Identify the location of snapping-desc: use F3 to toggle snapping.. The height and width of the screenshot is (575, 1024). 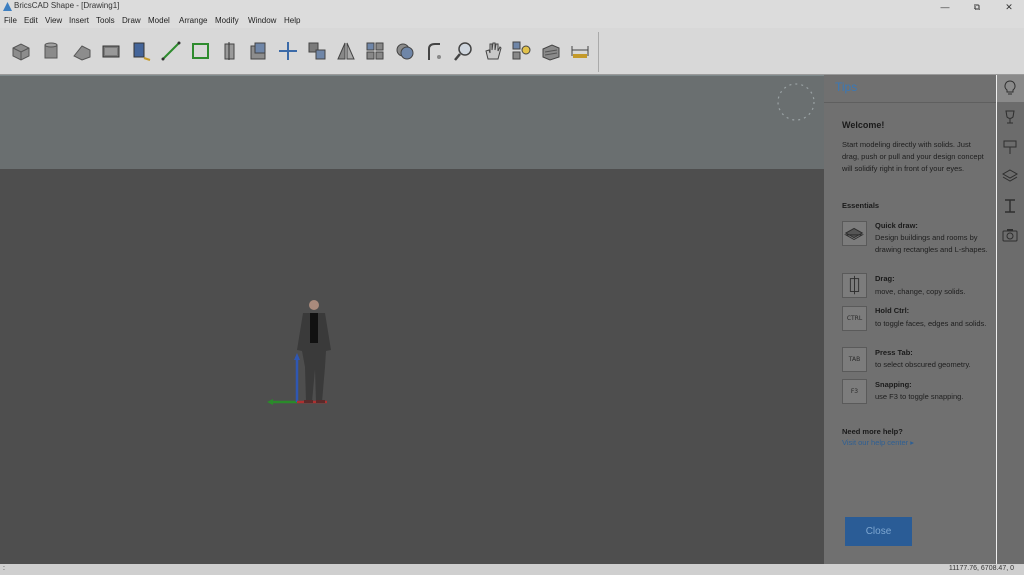
(919, 396).